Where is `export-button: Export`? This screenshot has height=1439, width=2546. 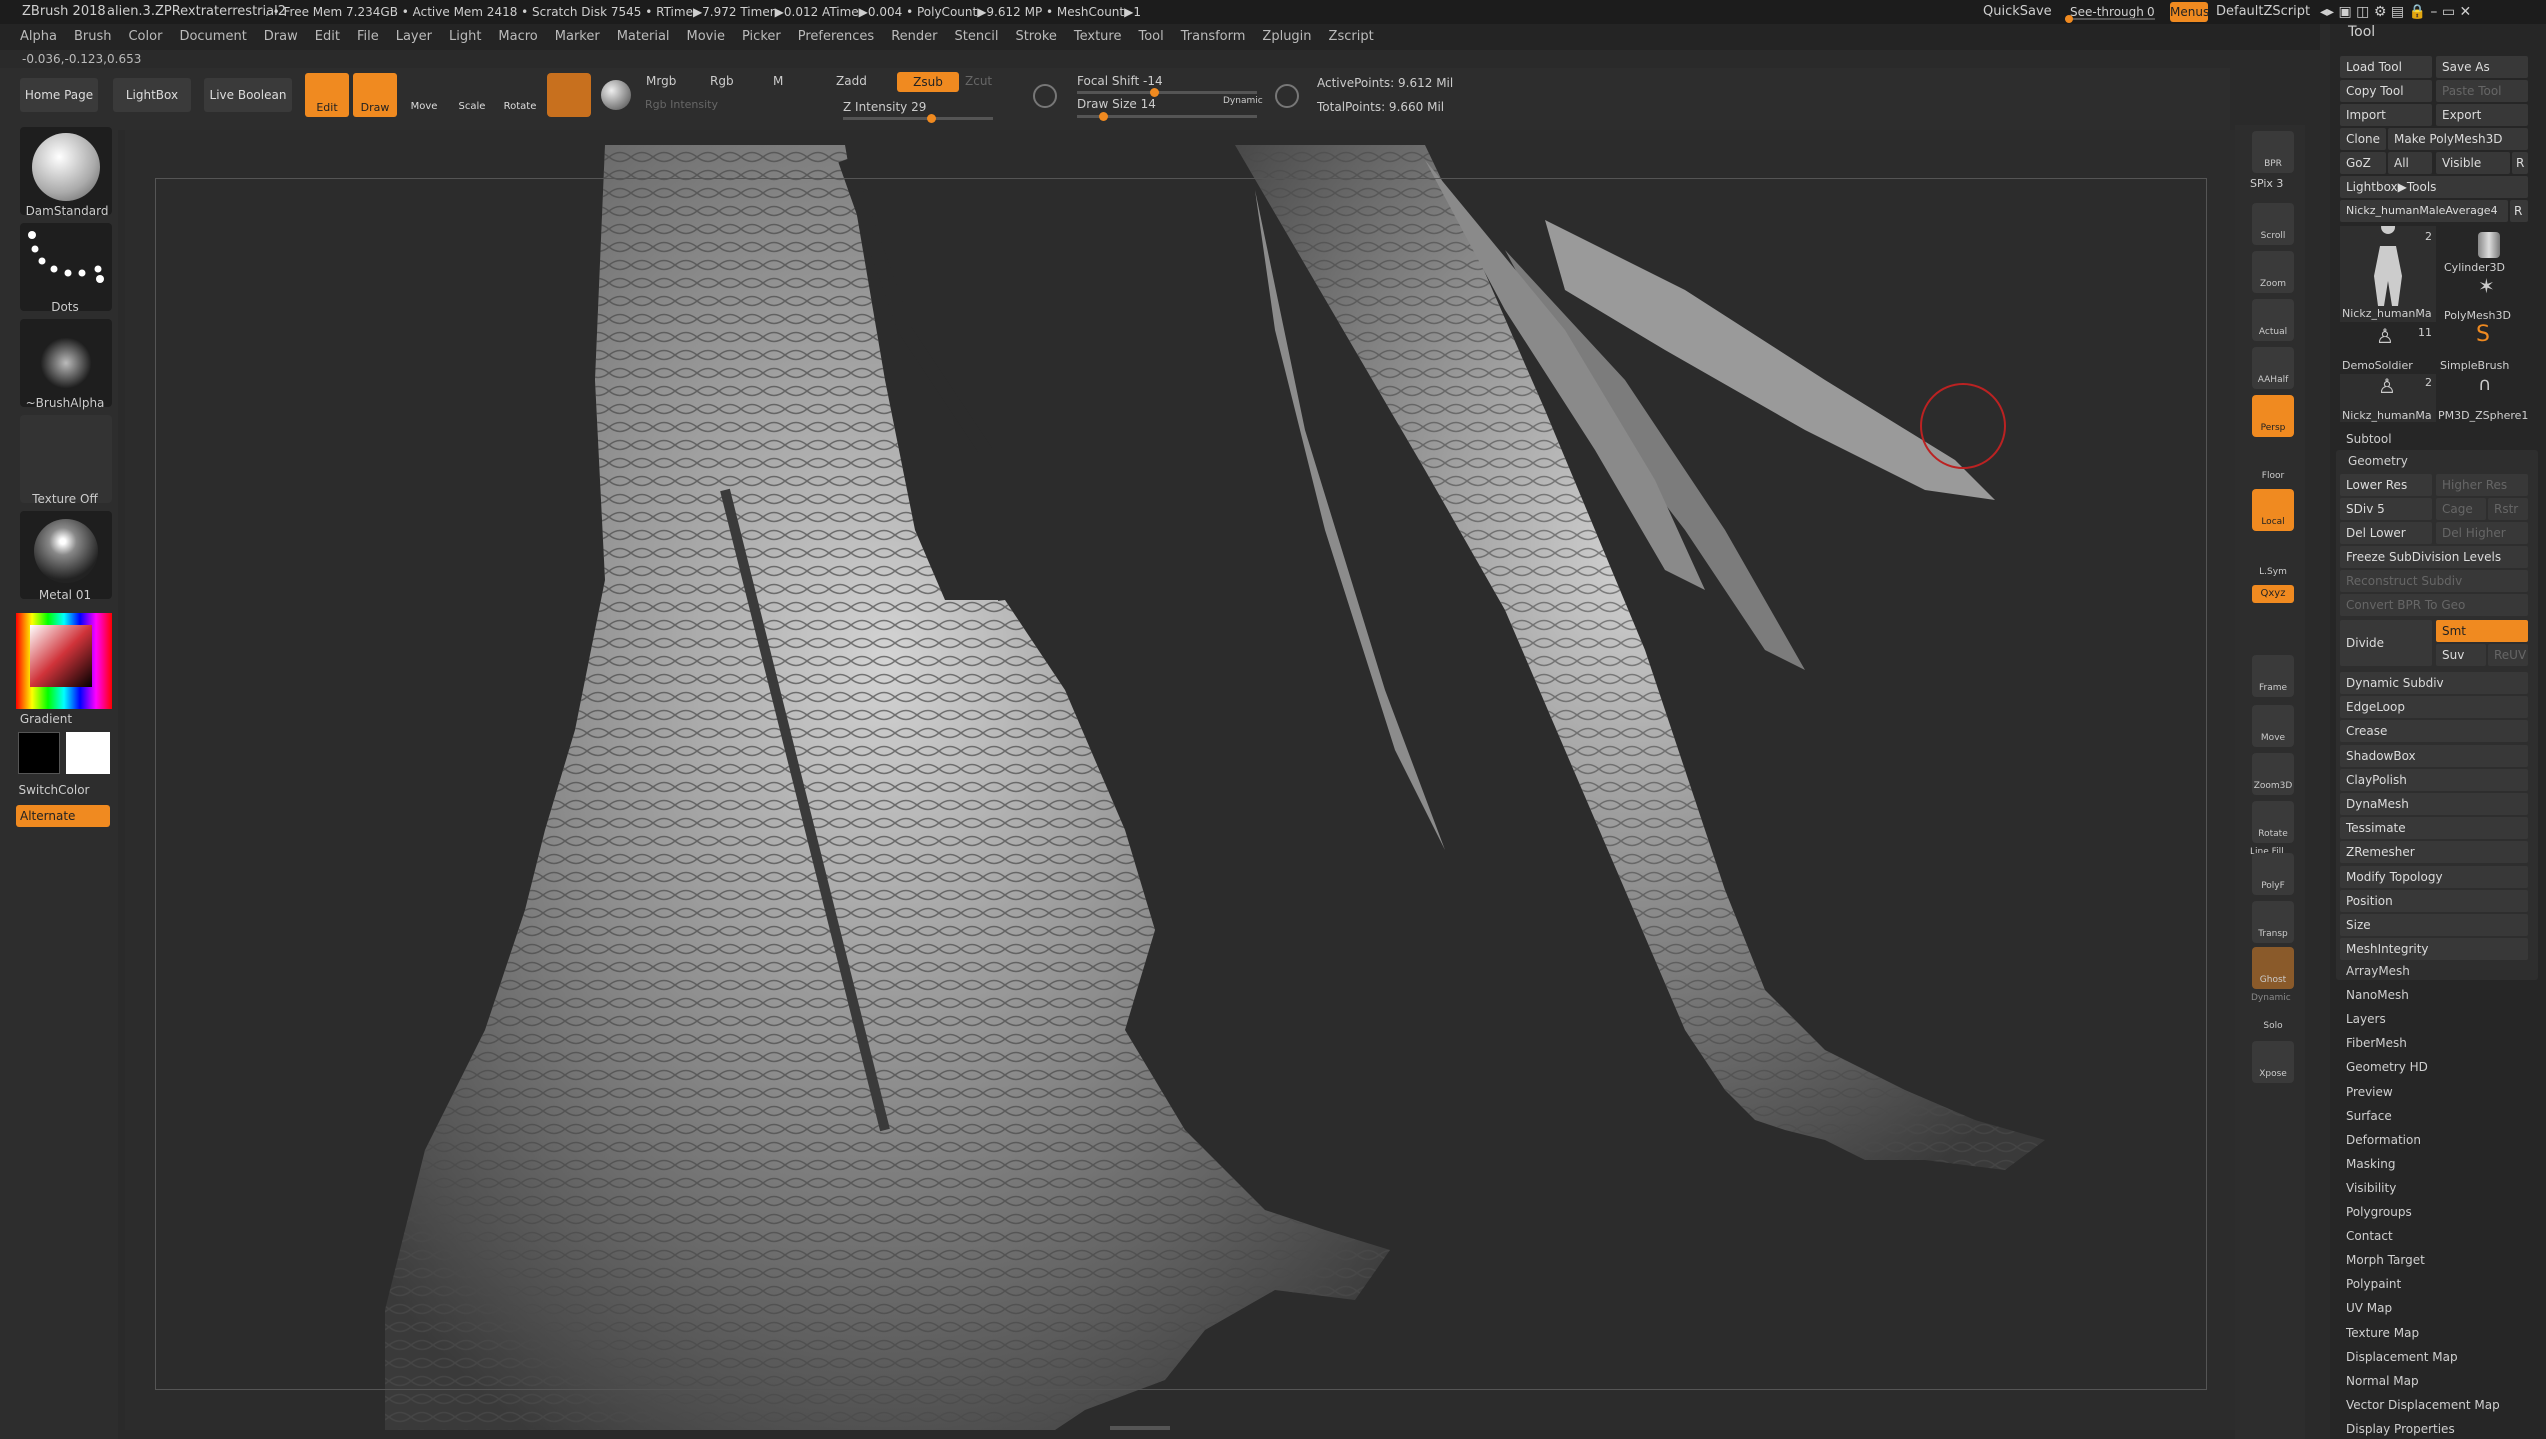
export-button: Export is located at coordinates (2482, 115).